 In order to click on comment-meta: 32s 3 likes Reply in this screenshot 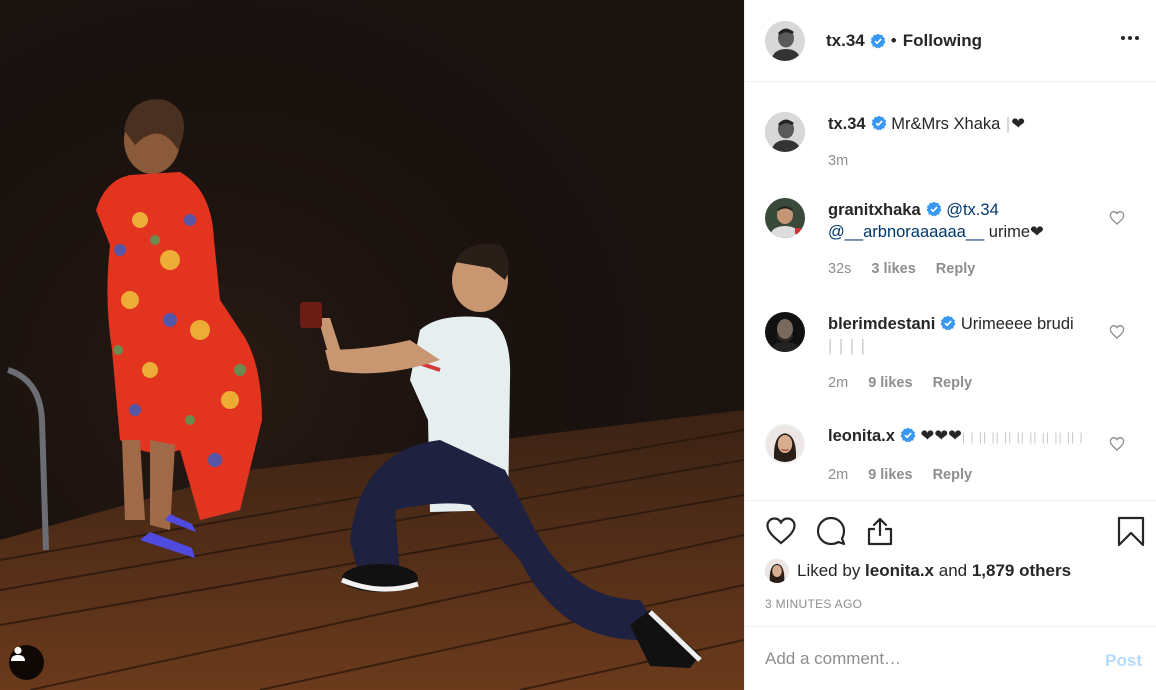, I will do `click(909, 269)`.